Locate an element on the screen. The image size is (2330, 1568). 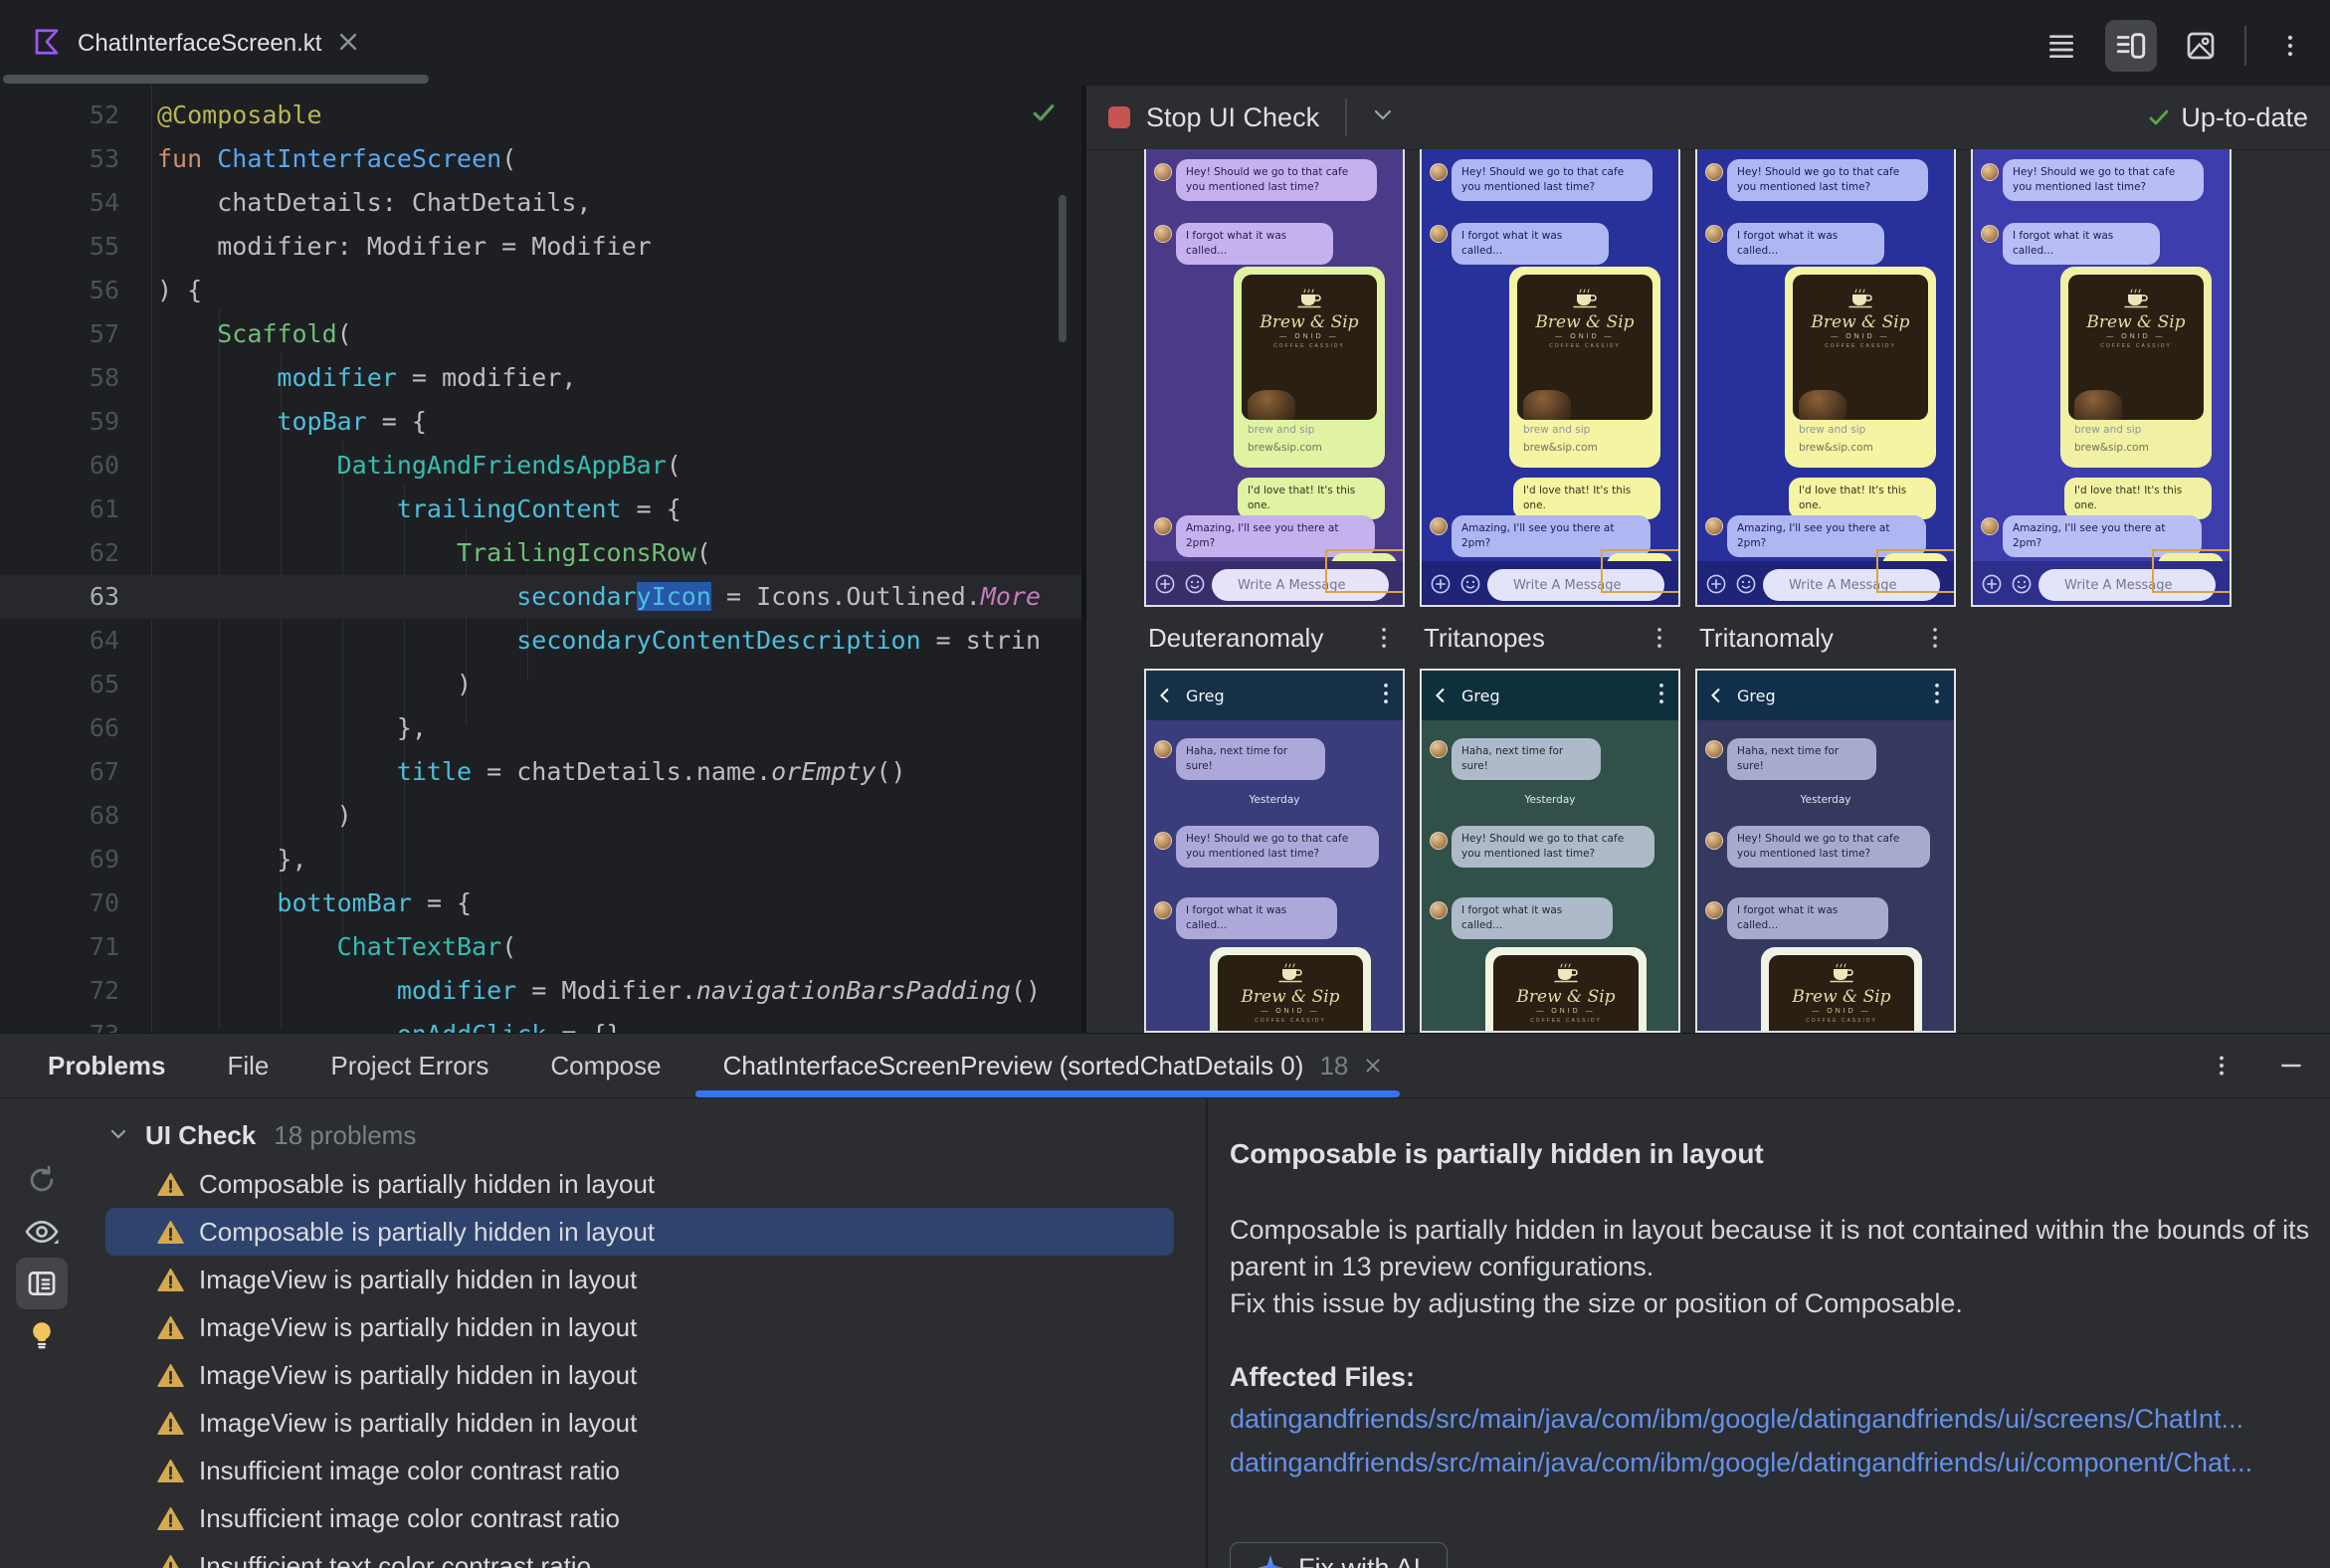
problem-item-label: Insufficient image color contrast ratio is located at coordinates (409, 1517).